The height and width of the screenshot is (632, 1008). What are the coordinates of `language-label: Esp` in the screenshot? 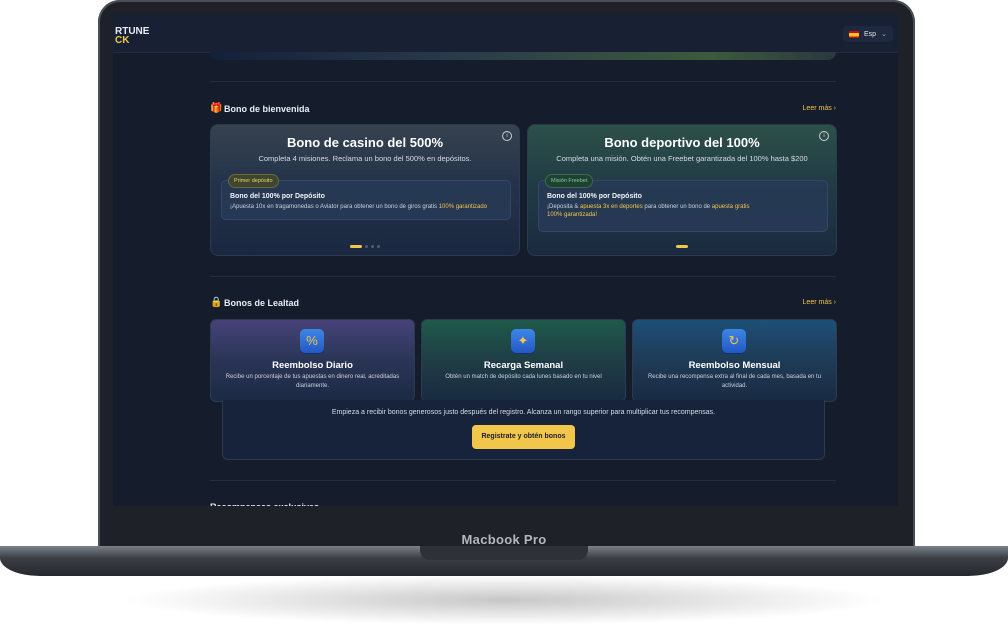 It's located at (870, 34).